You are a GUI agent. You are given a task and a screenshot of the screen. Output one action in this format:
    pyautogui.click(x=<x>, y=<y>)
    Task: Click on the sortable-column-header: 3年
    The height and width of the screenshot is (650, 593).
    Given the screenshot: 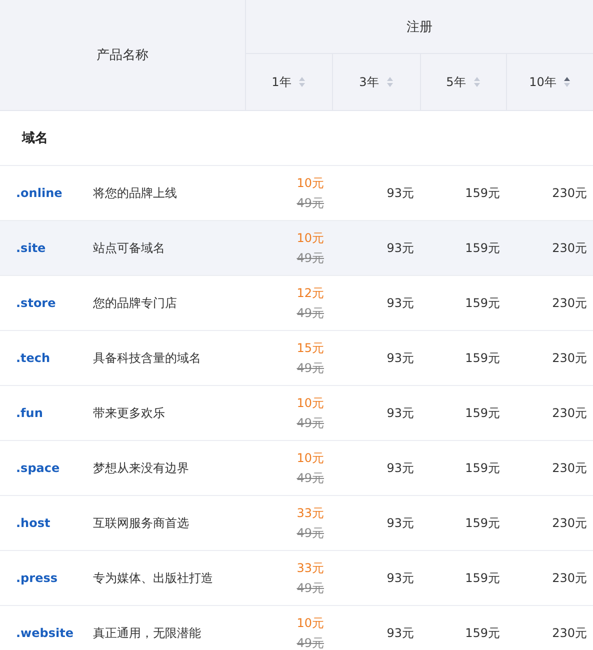 What is the action you would take?
    pyautogui.click(x=376, y=82)
    